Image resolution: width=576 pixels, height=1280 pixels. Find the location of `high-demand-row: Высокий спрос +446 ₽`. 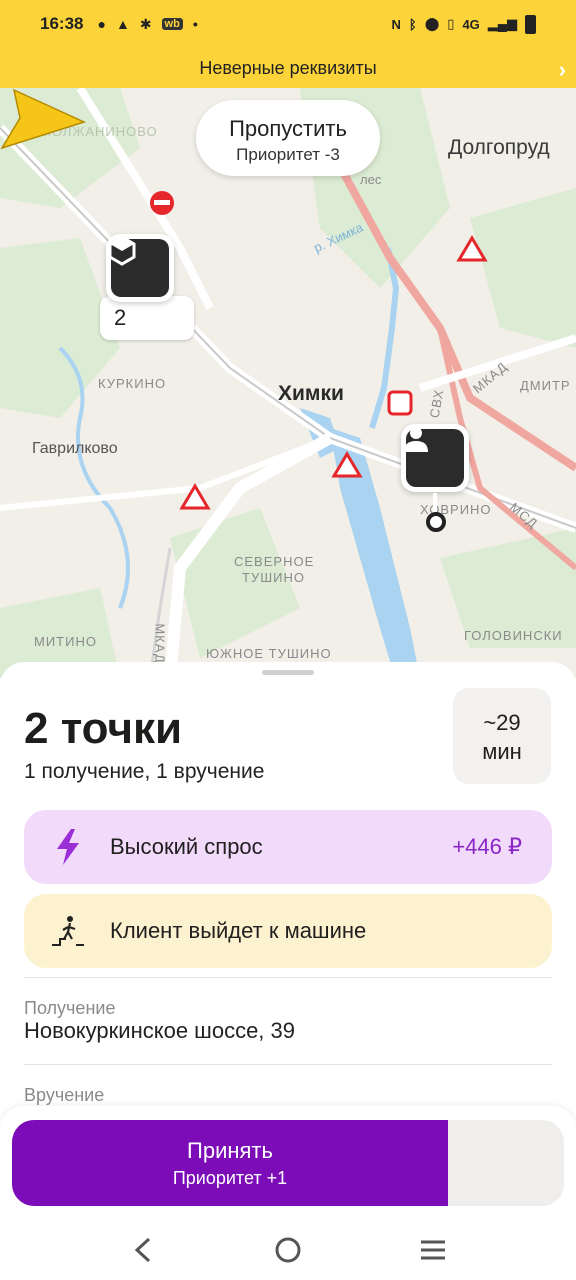

high-demand-row: Высокий спрос +446 ₽ is located at coordinates (288, 847).